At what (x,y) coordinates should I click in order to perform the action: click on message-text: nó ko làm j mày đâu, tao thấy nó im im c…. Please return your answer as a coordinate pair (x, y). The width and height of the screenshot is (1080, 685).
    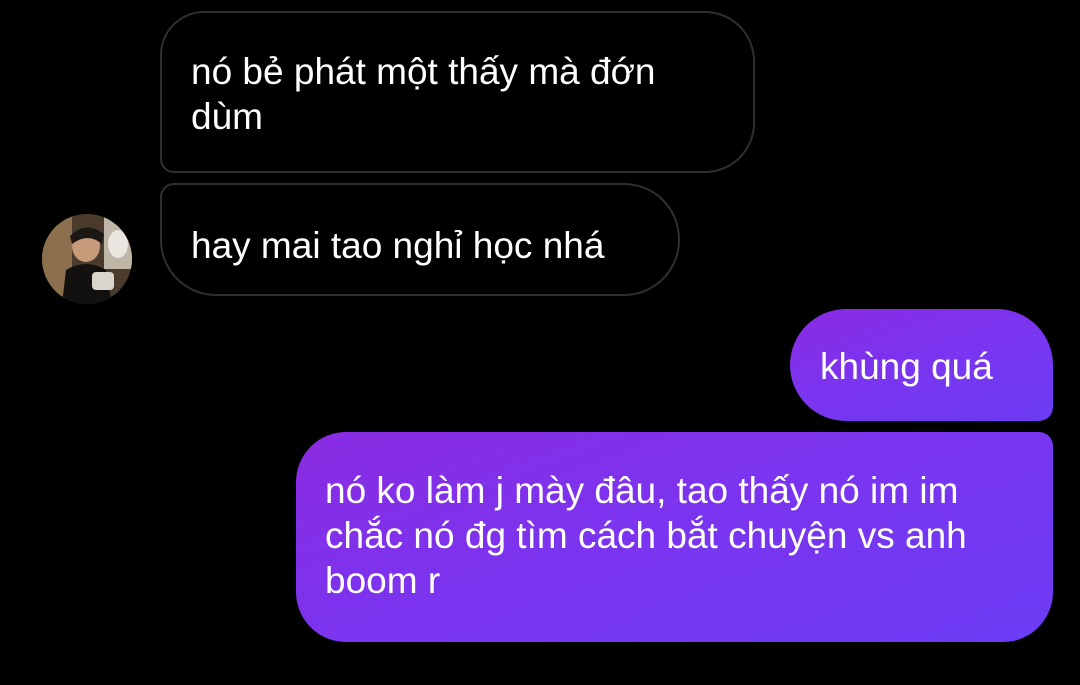
    Looking at the image, I should click on (646, 535).